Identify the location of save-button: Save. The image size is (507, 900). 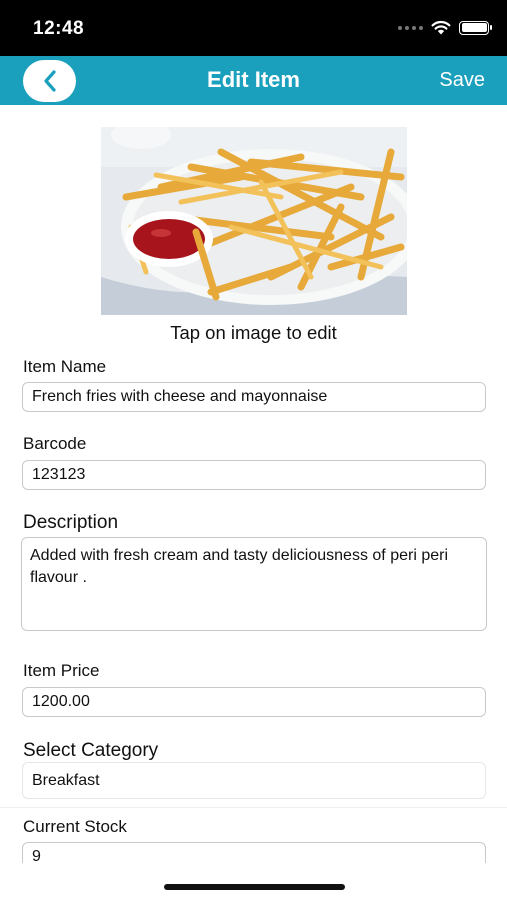
(462, 80).